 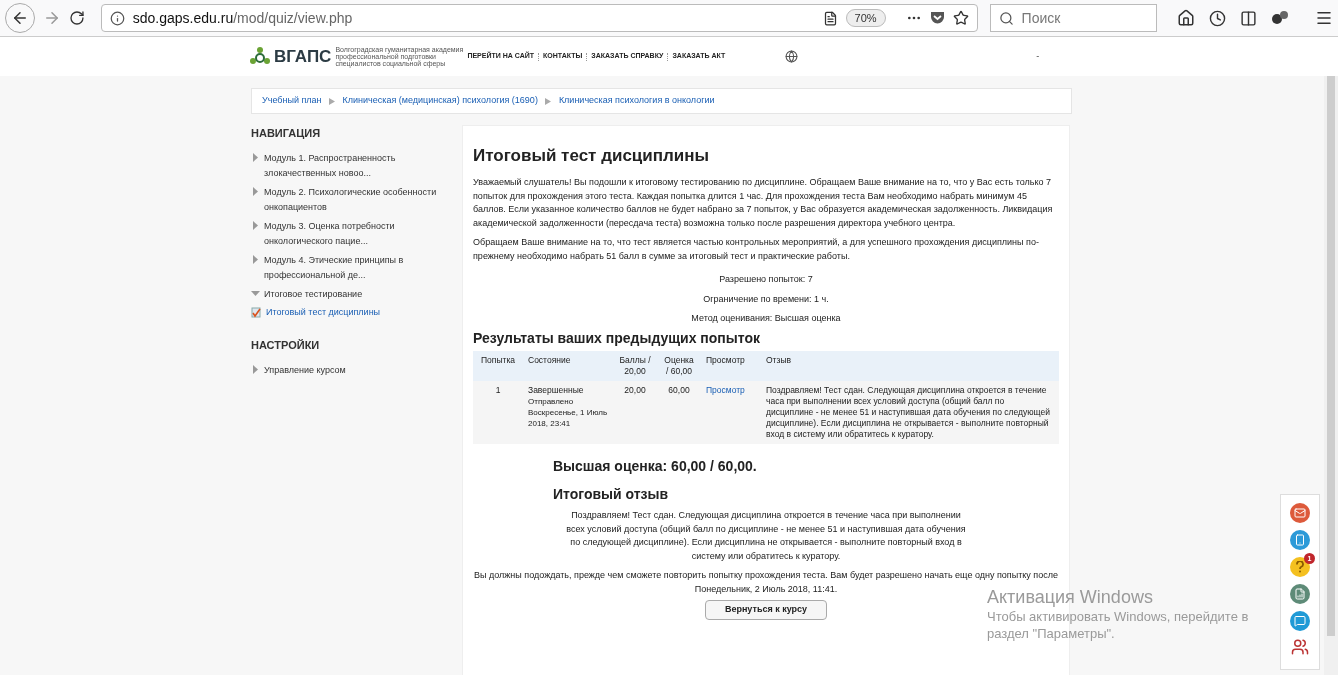 I want to click on column-header: Оценка / 60,00, so click(x=679, y=366).